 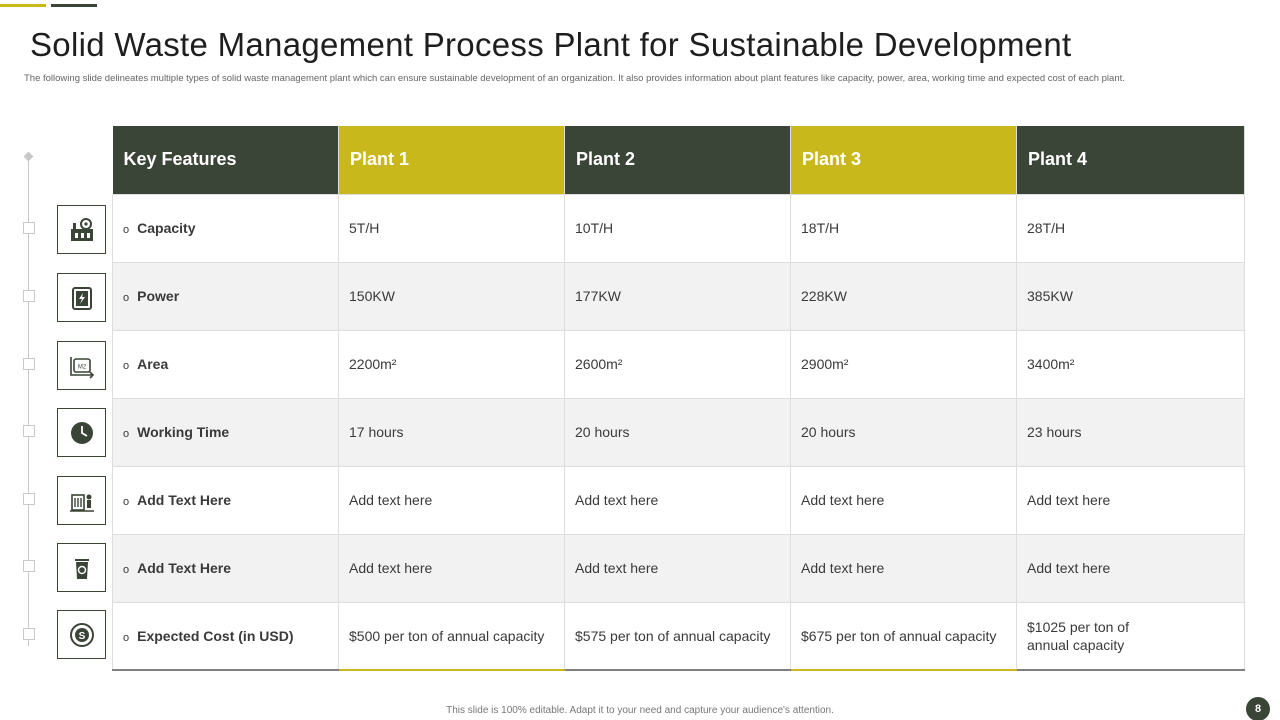 What do you see at coordinates (215, 635) in the screenshot?
I see `feature-label: Expected Cost (in USD)` at bounding box center [215, 635].